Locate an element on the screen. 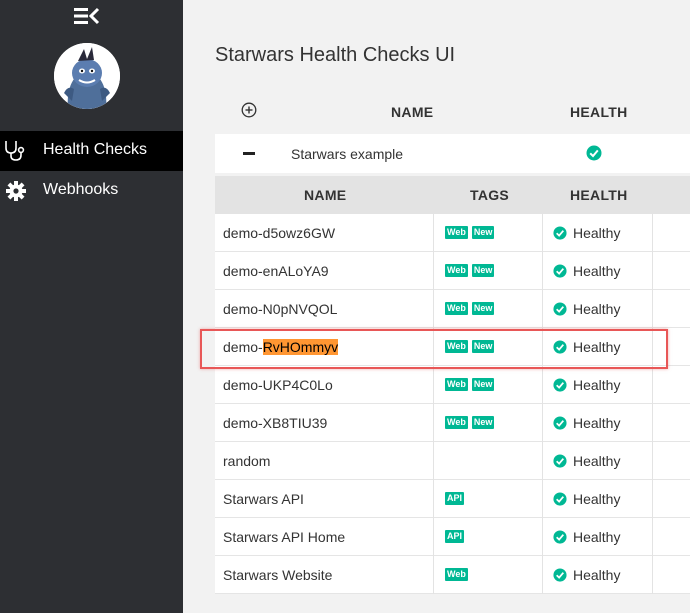  table-row: demo-enALoYA9 Web New Healthy is located at coordinates (452, 271).